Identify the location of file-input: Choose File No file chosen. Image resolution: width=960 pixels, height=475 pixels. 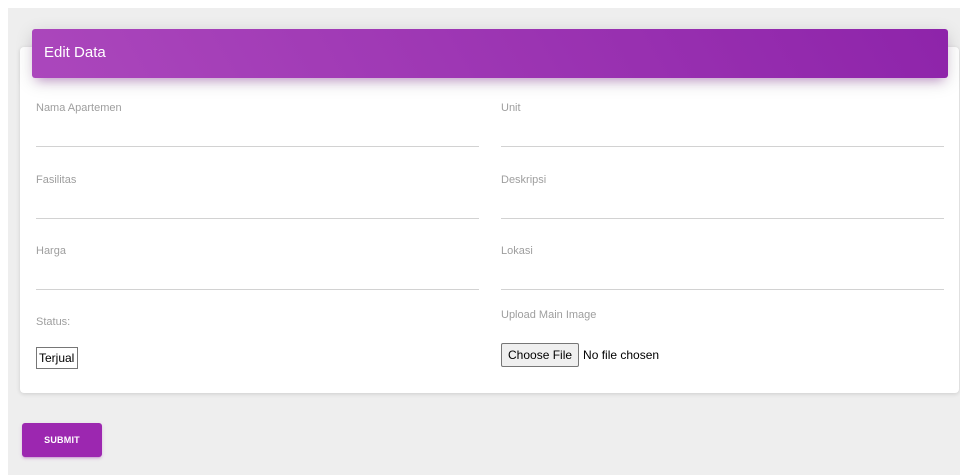
(580, 355).